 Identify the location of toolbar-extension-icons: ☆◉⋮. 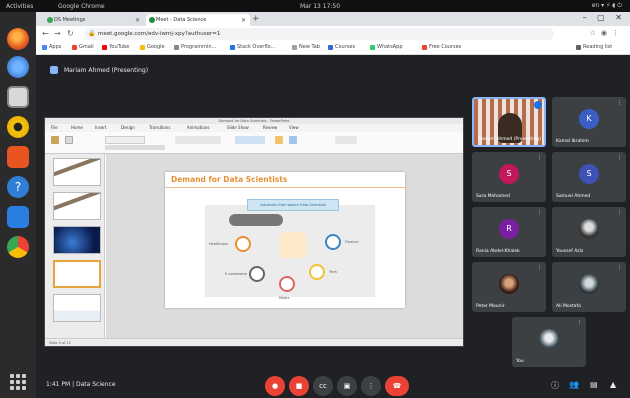
(607, 33).